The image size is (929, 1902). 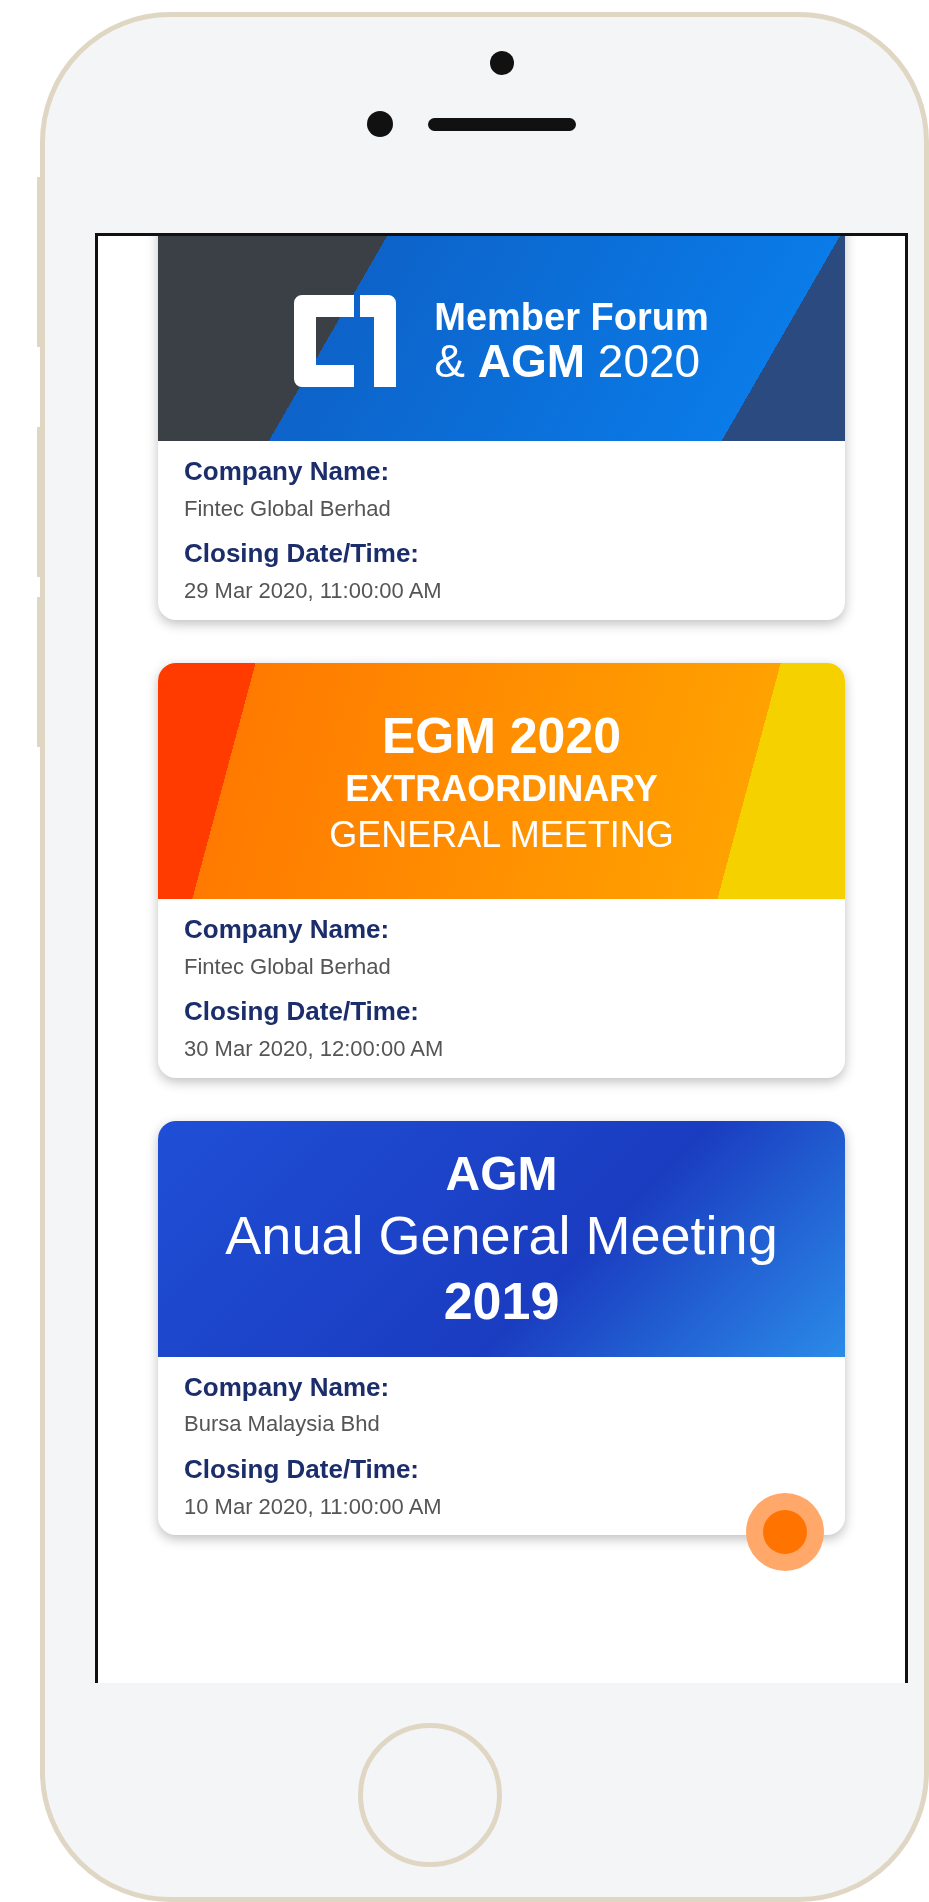 What do you see at coordinates (501, 1236) in the screenshot?
I see `banner-title: Anual General Meeting` at bounding box center [501, 1236].